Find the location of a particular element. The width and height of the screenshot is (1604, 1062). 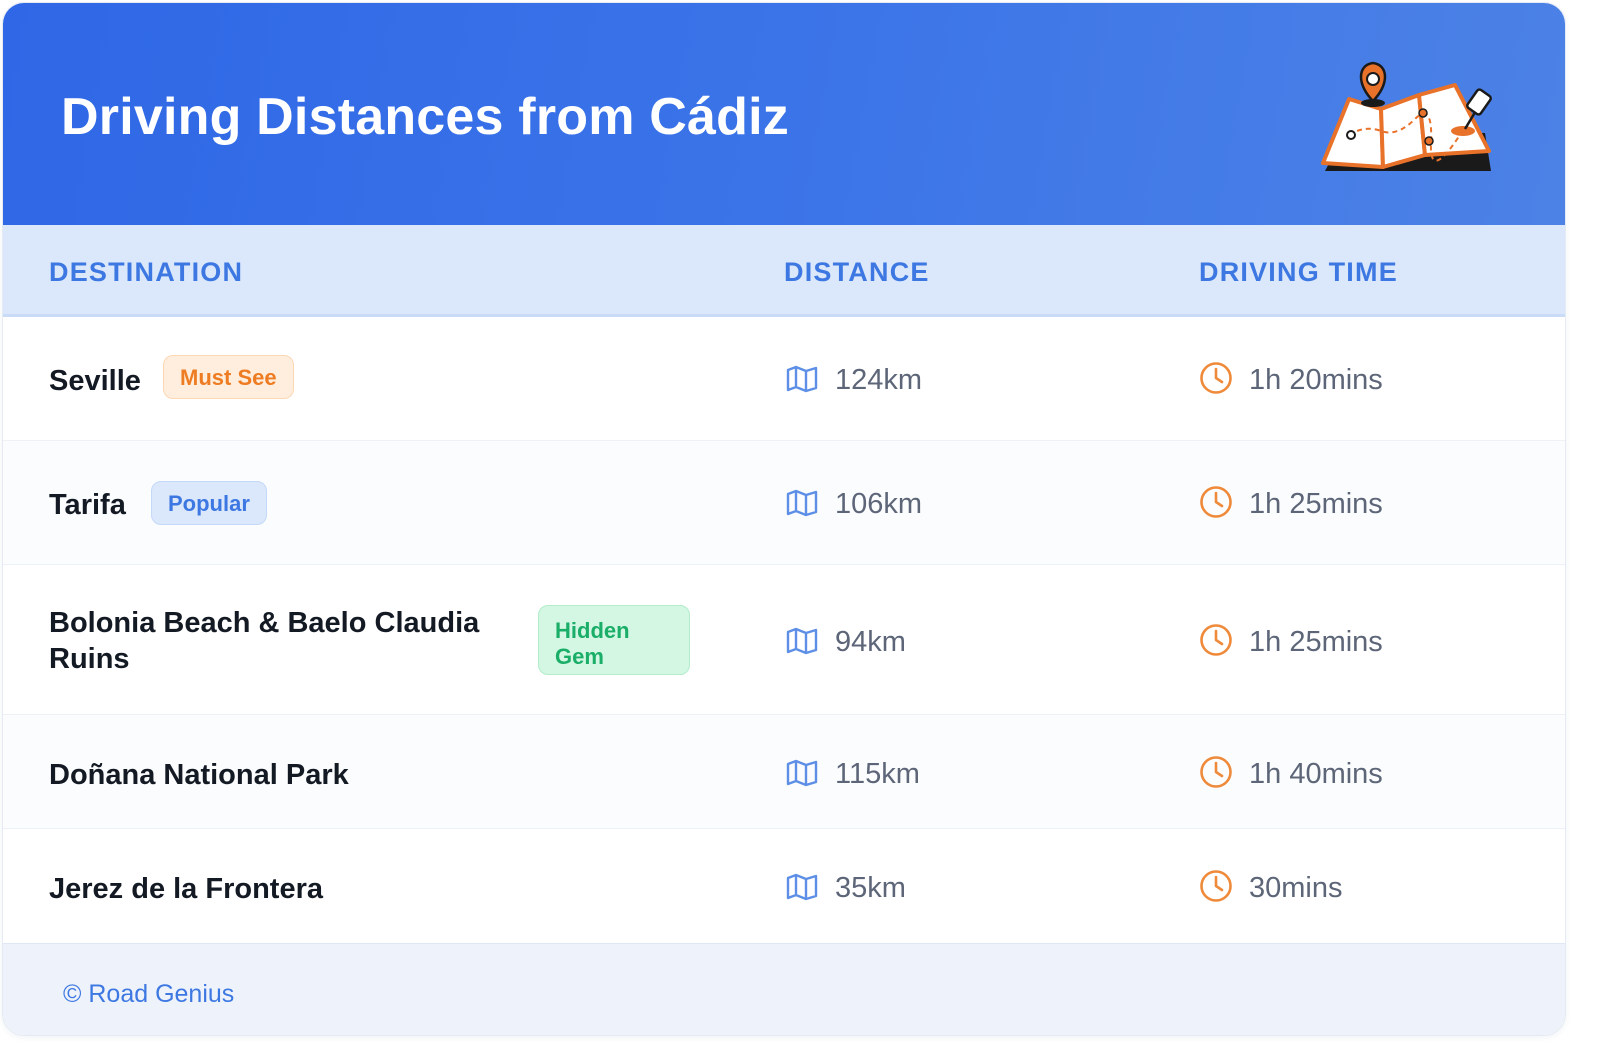

driving-time-value: 1h 20mins is located at coordinates (1316, 380).